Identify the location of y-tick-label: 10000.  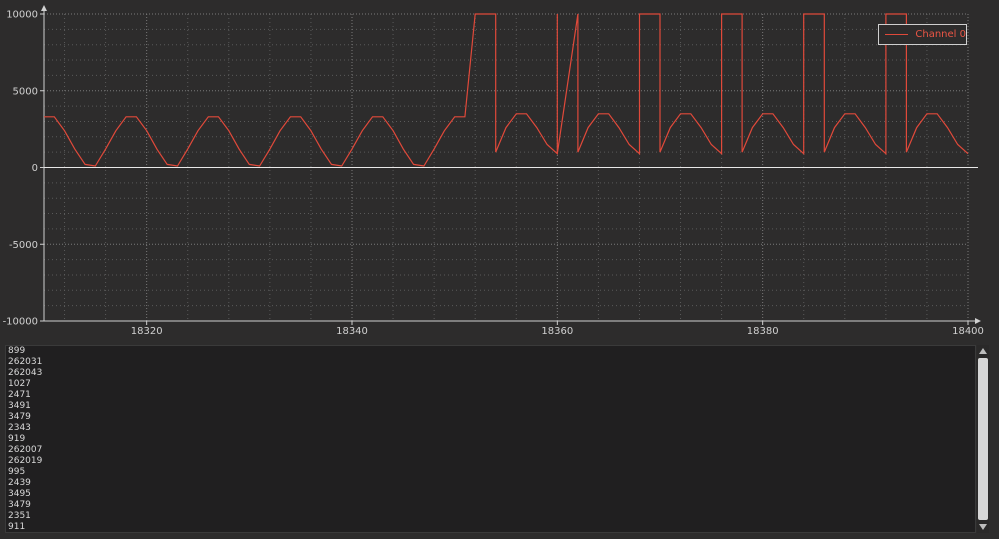
(22, 15).